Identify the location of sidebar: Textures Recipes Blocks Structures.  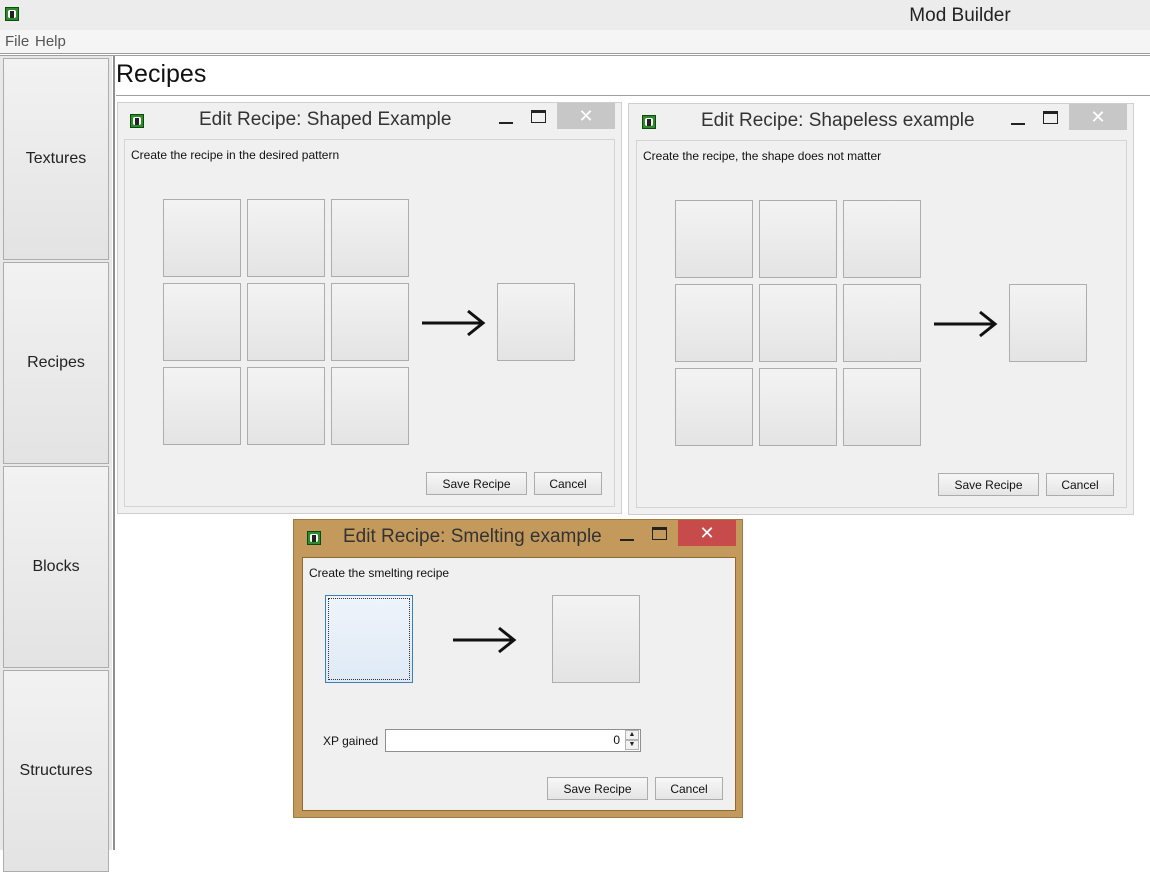
(56, 464).